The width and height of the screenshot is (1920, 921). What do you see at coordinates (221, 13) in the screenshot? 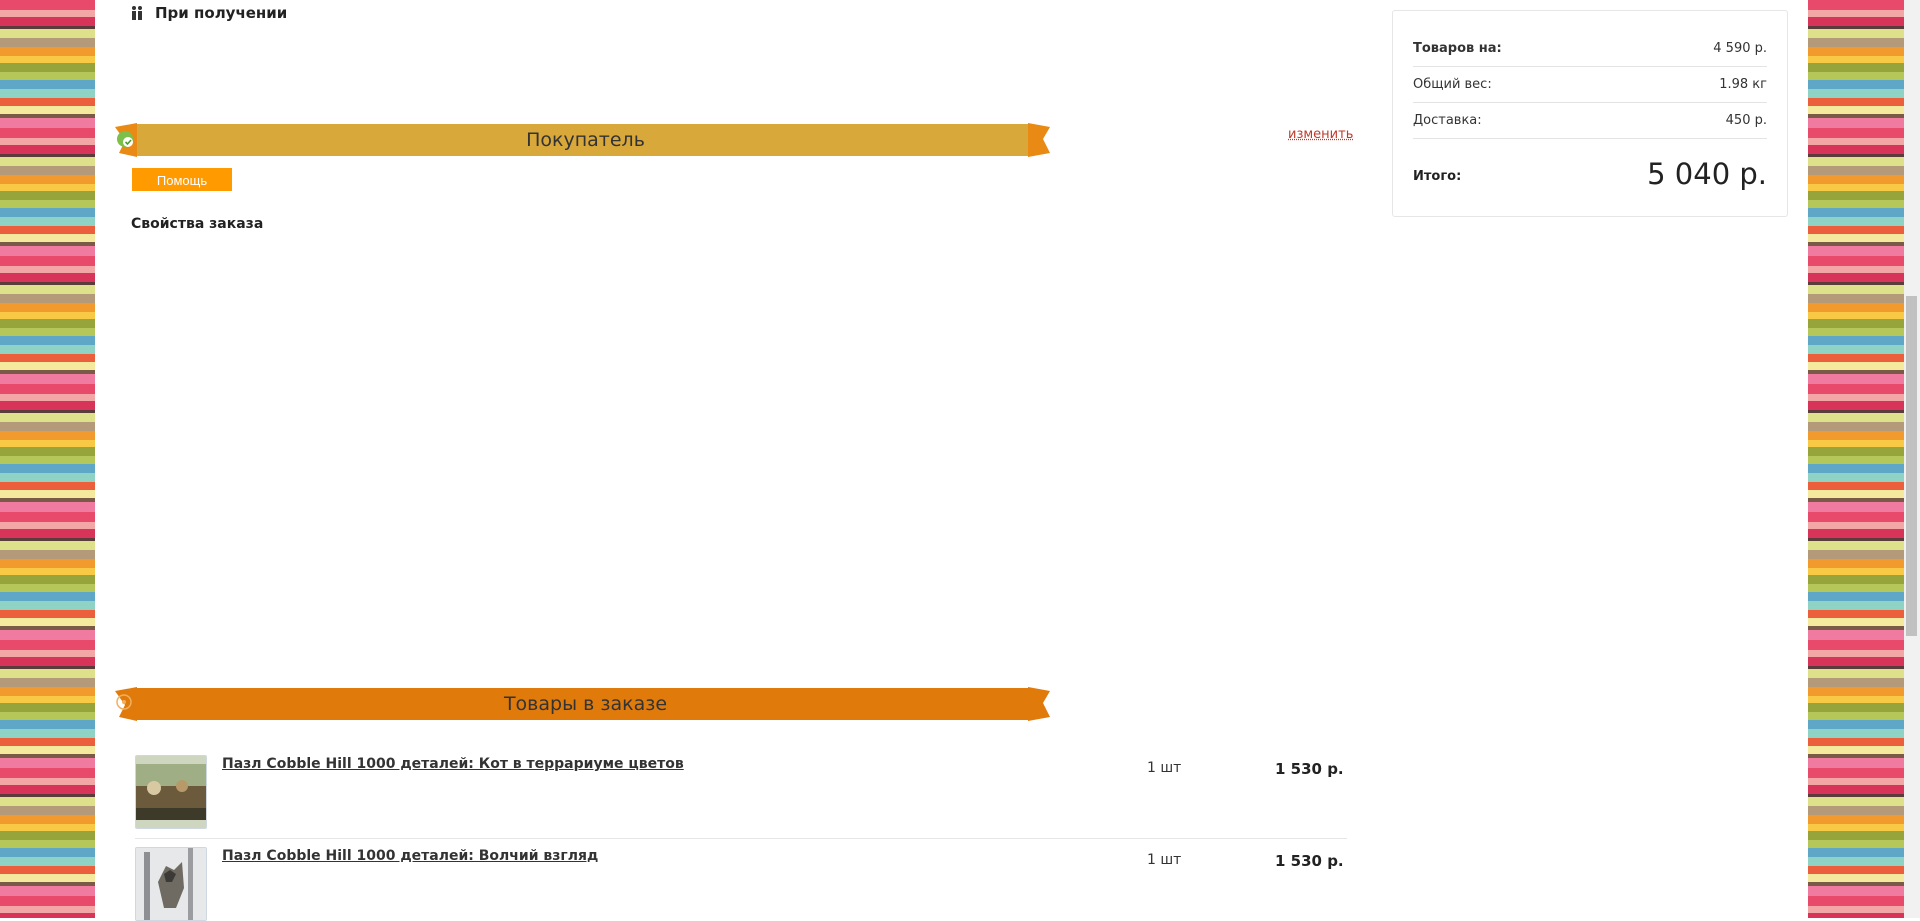
I see `payment-label: При получении` at bounding box center [221, 13].